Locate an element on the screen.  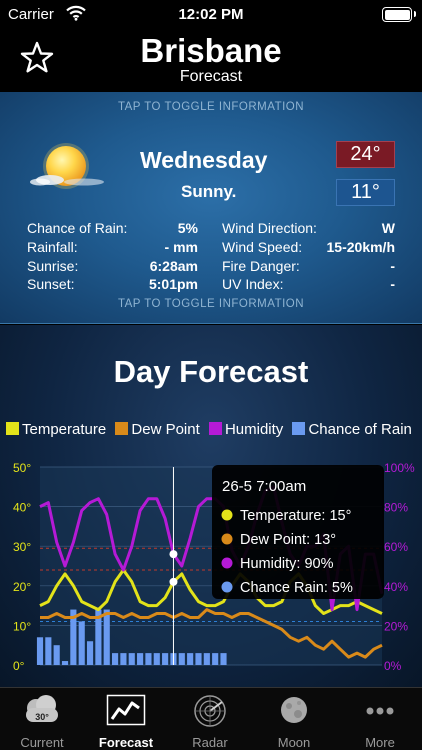
battery-icon is located at coordinates (399, 14).